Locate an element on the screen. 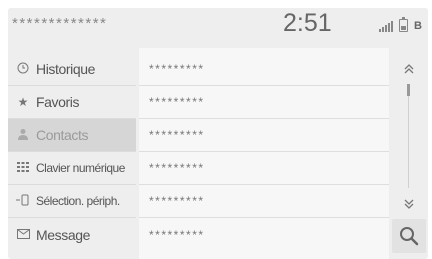  double-chevron-up-icon is located at coordinates (408, 69).